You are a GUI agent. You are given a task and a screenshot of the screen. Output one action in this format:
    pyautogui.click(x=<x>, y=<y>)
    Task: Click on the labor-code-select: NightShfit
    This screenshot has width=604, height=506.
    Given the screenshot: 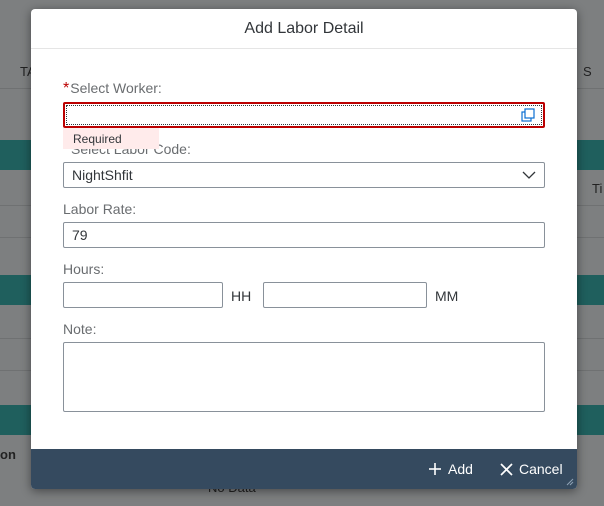 What is the action you would take?
    pyautogui.click(x=304, y=175)
    